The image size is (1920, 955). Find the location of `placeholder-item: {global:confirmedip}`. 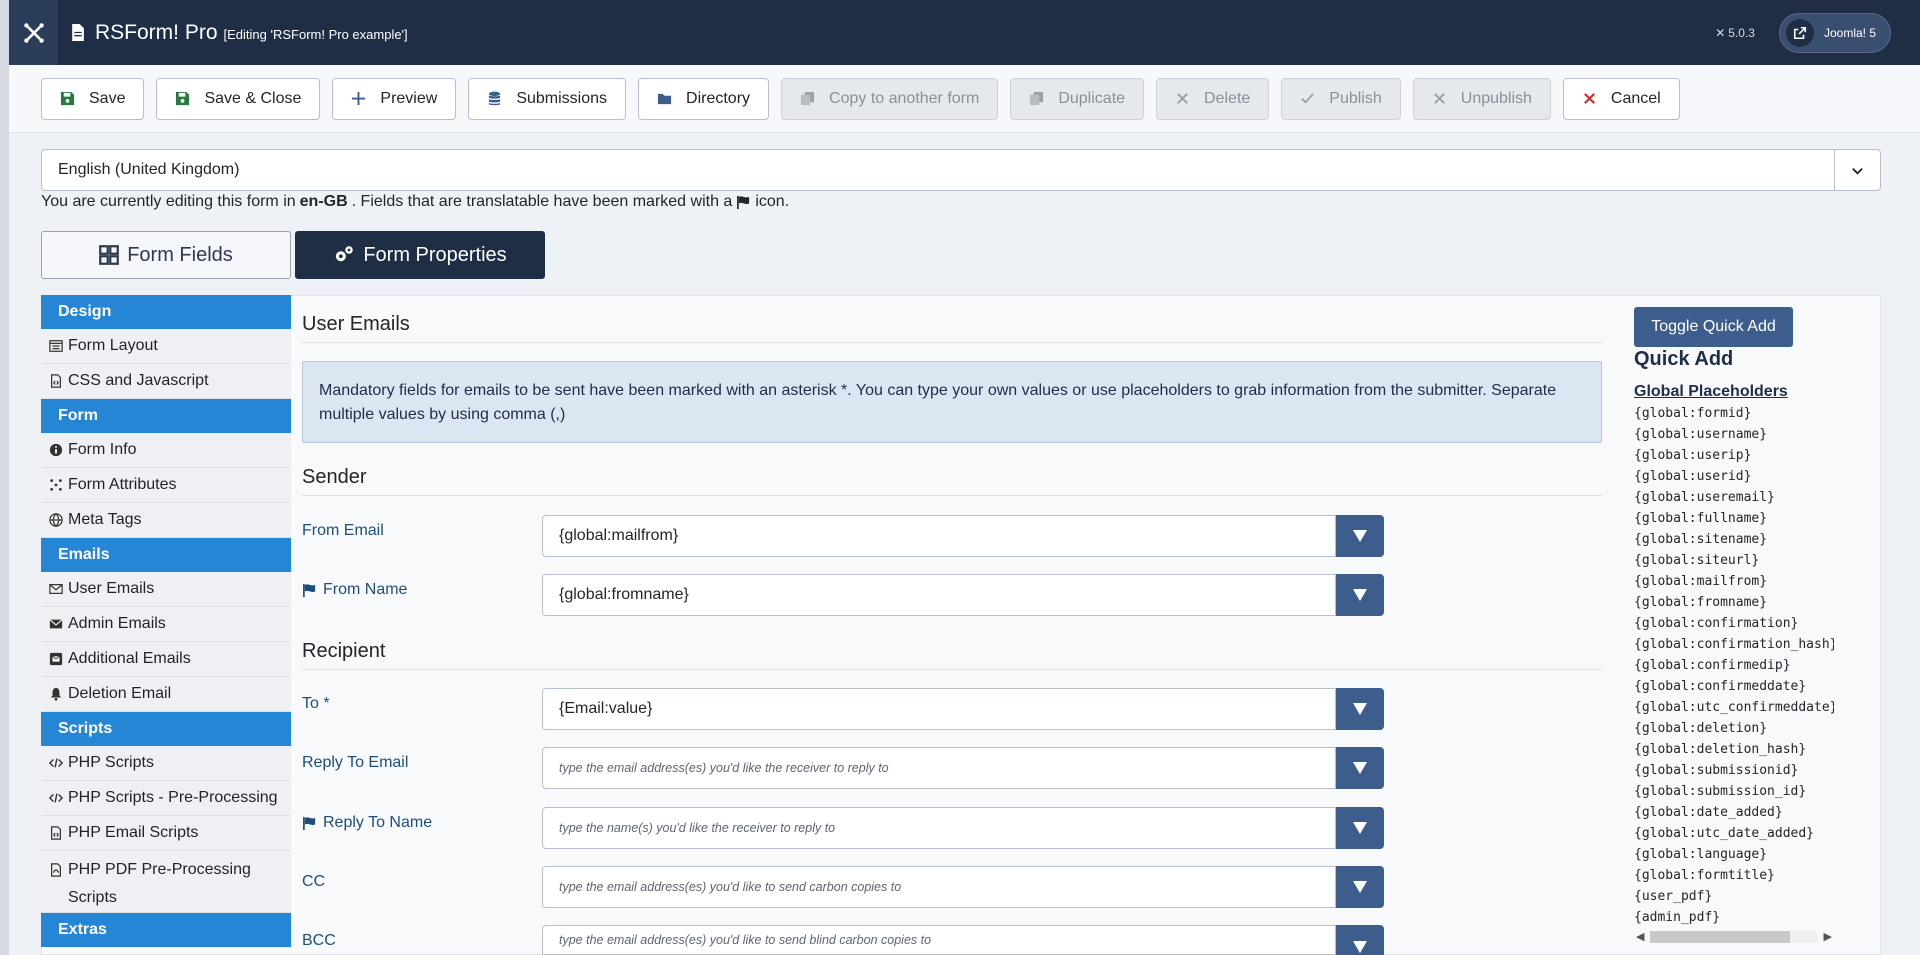

placeholder-item: {global:confirmedip} is located at coordinates (1734, 665).